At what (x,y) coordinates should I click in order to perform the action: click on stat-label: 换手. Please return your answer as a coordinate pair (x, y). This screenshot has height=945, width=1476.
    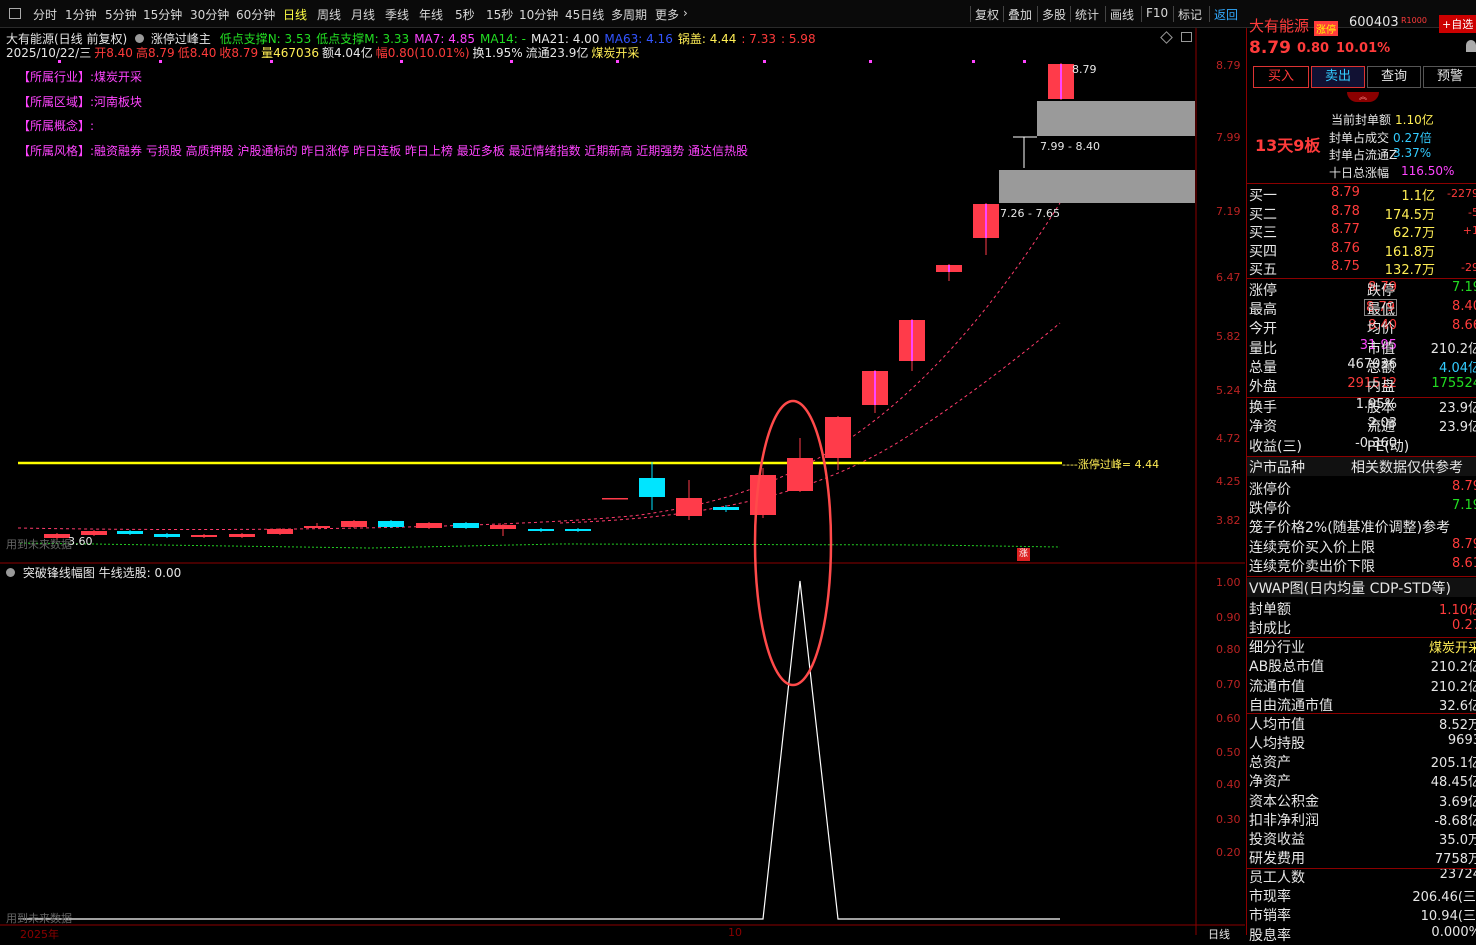
    Looking at the image, I should click on (1263, 408).